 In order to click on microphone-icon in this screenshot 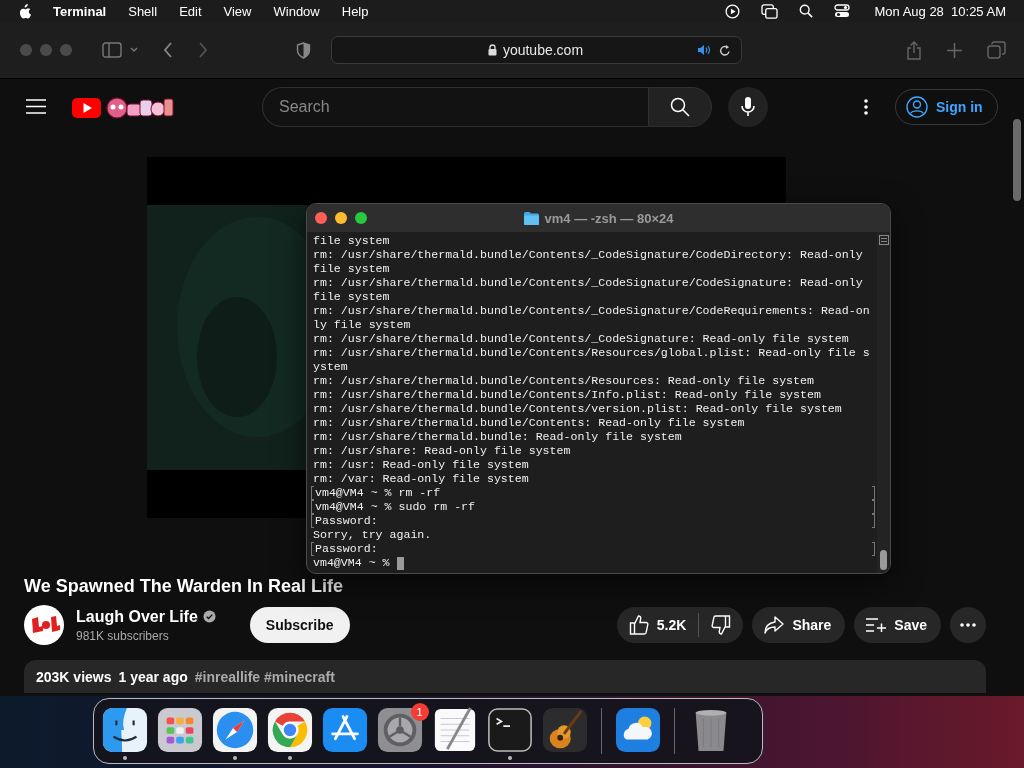, I will do `click(748, 106)`.